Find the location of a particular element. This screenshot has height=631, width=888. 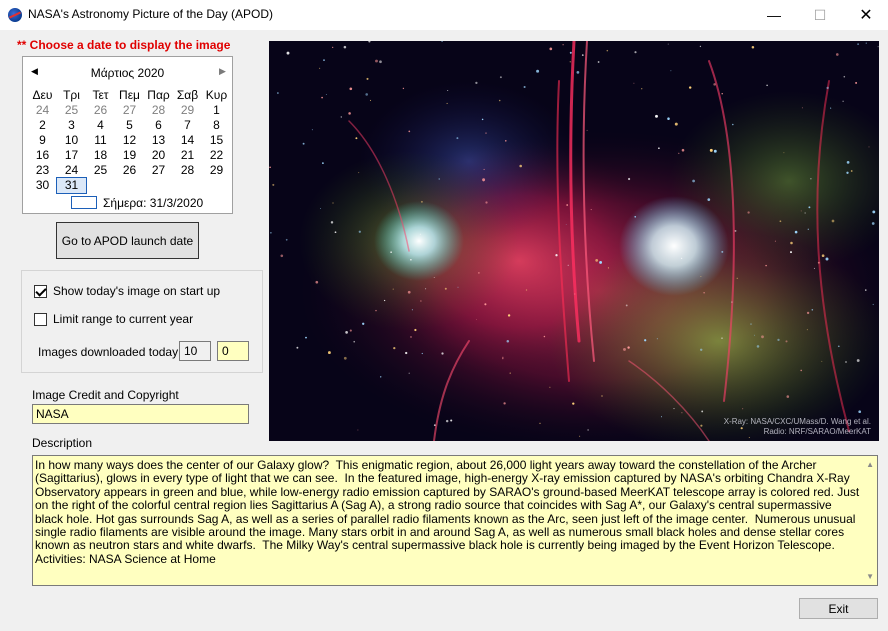

calendar-day: 11 is located at coordinates (100, 140).